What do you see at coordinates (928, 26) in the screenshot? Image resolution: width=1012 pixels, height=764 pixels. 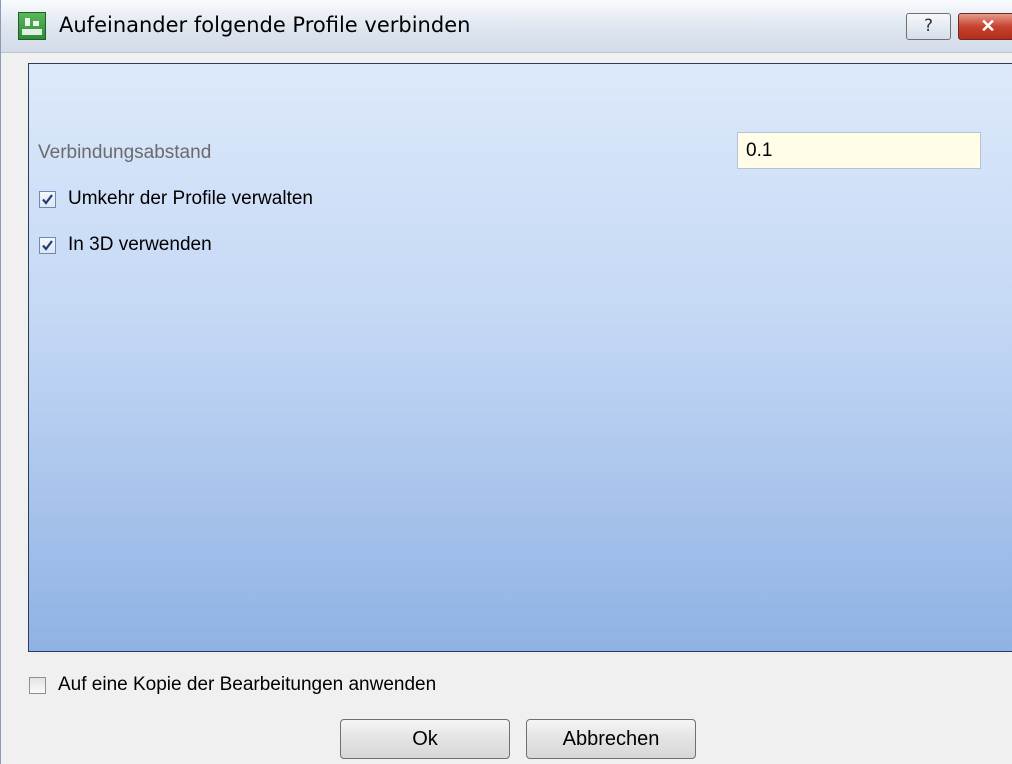 I see `help-button: ?` at bounding box center [928, 26].